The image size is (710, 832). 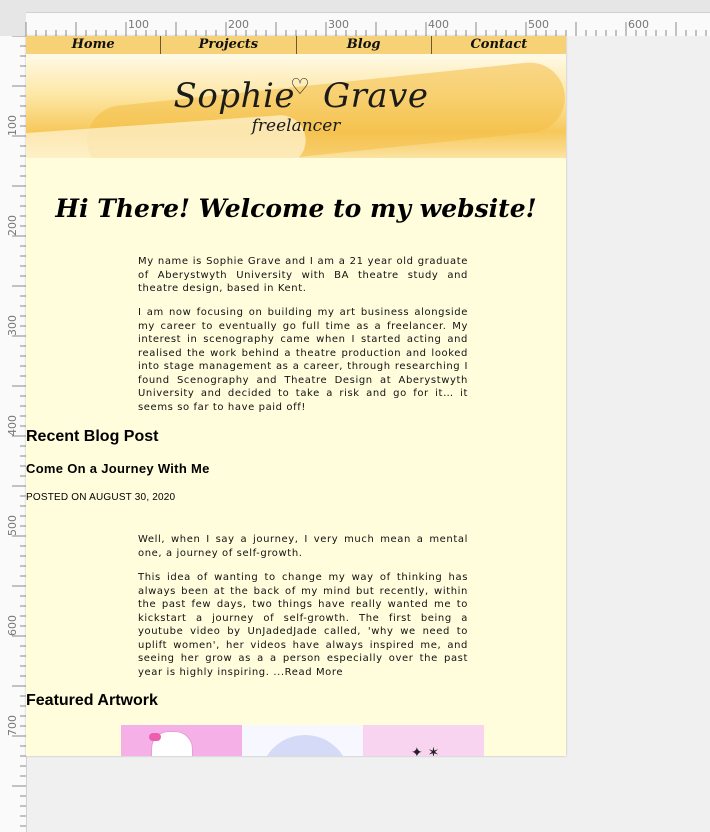 What do you see at coordinates (364, 45) in the screenshot?
I see `nav-item-blog: Blog` at bounding box center [364, 45].